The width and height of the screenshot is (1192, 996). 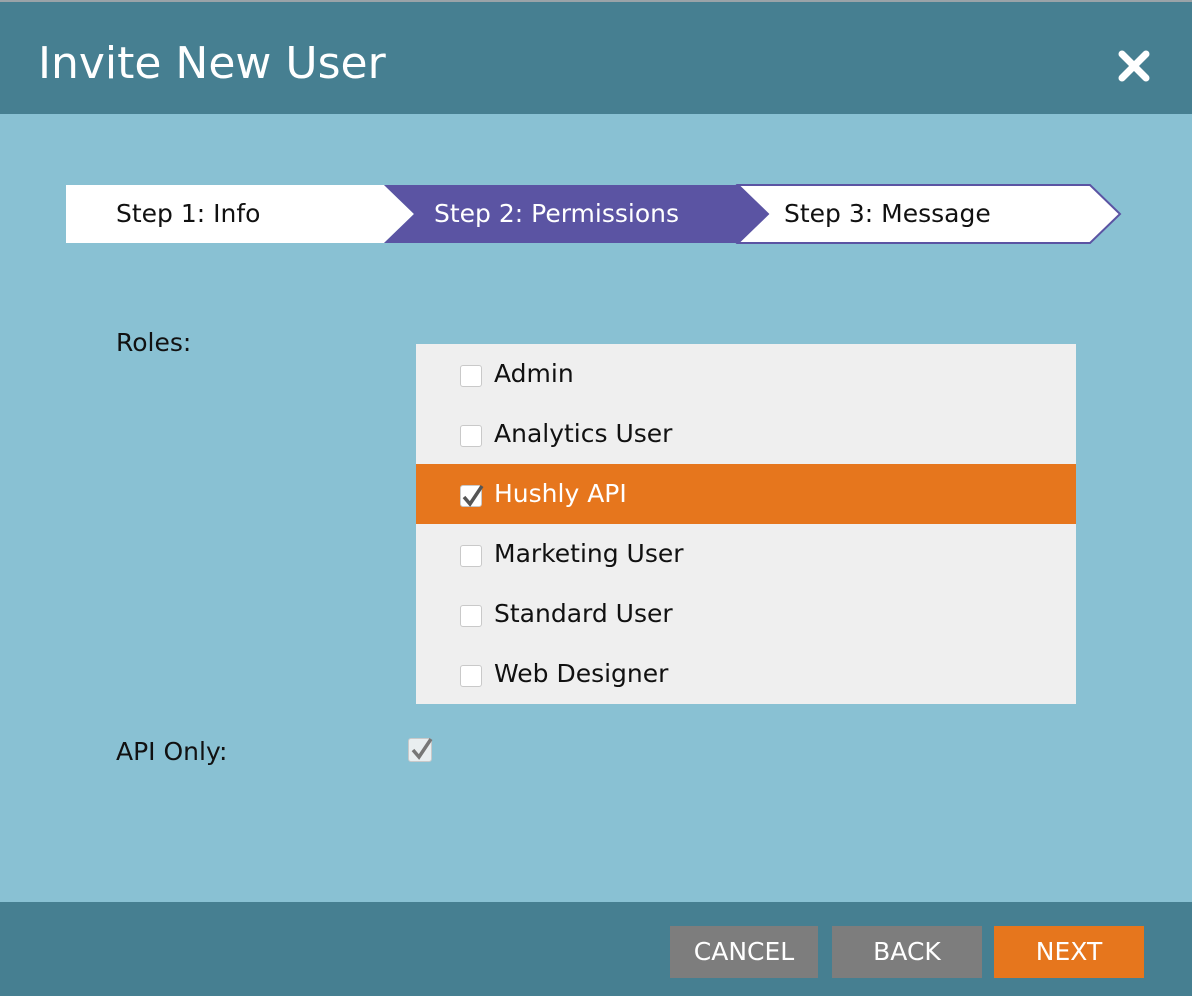 I want to click on close-button, so click(x=1134, y=66).